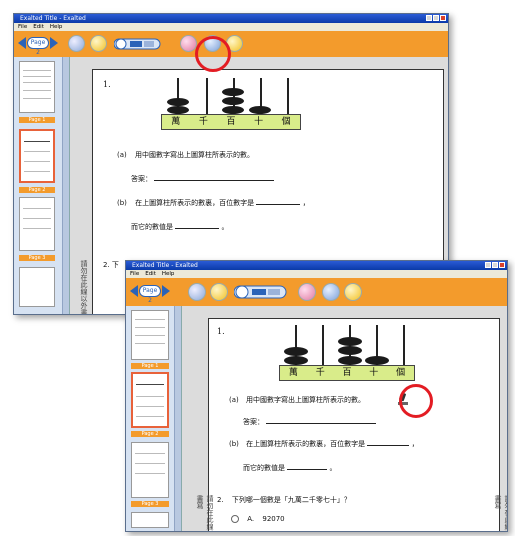 The height and width of the screenshot is (536, 515). What do you see at coordinates (316, 265) in the screenshot?
I see `front-title-bar: Exalted Title - Exalted` at bounding box center [316, 265].